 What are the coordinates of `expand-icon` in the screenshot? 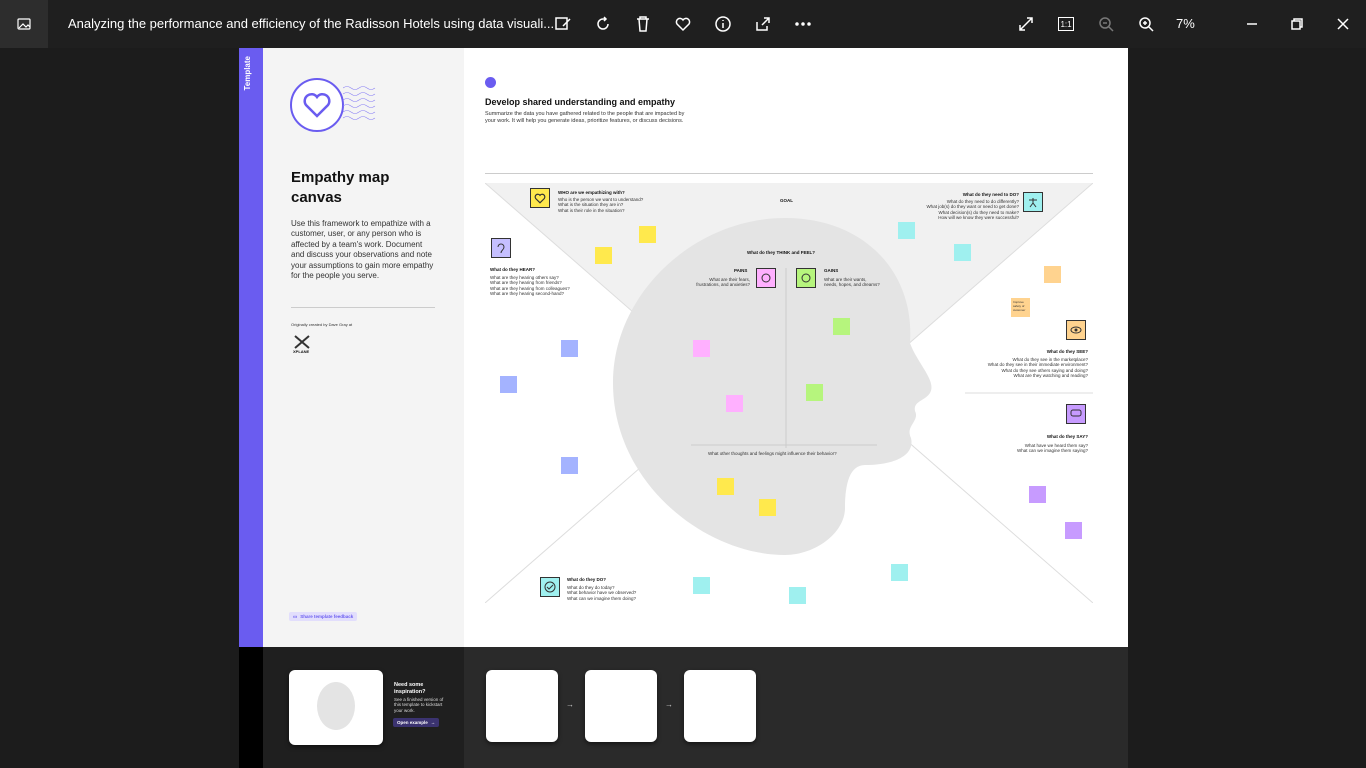 It's located at (1026, 24).